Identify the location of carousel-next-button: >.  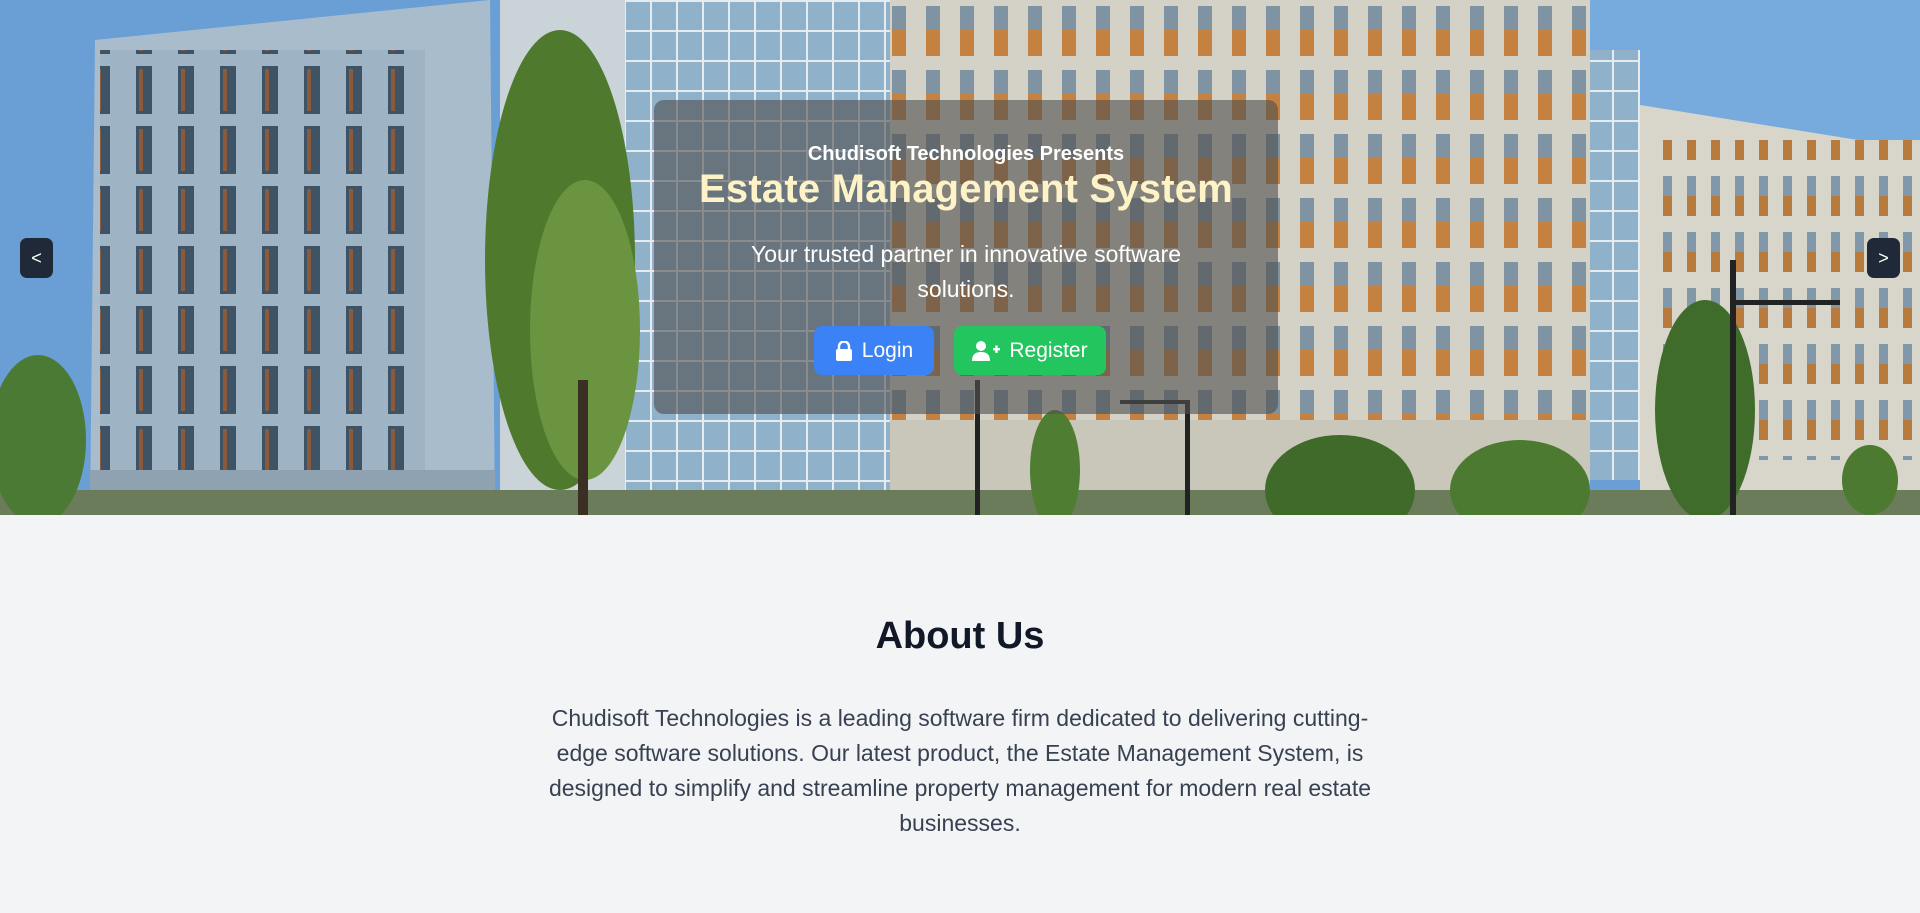
(1883, 258).